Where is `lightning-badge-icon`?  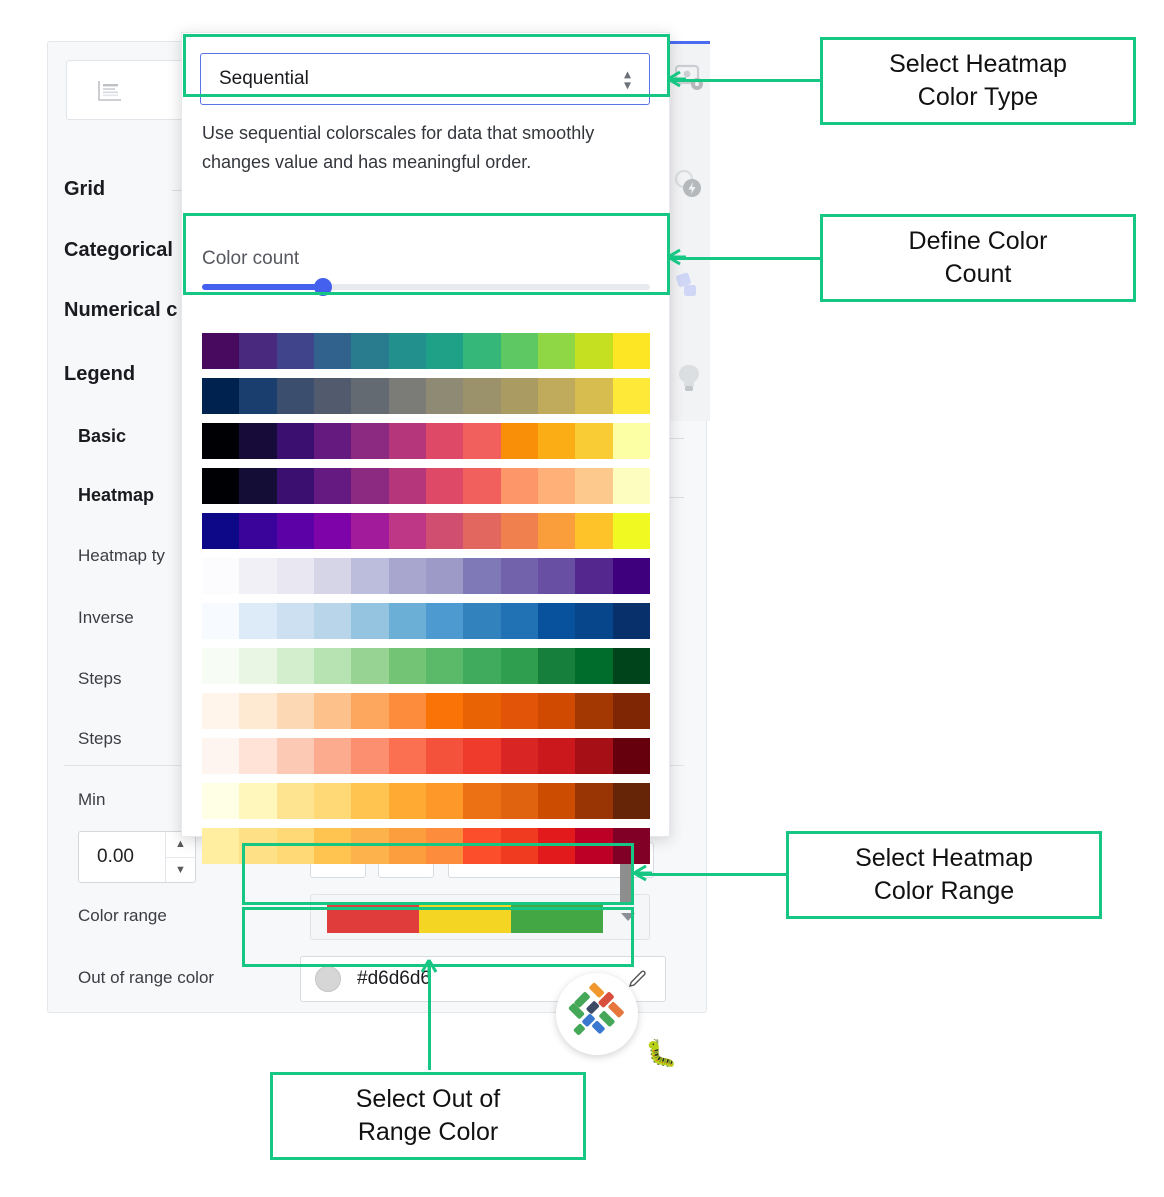
lightning-badge-icon is located at coordinates (689, 184).